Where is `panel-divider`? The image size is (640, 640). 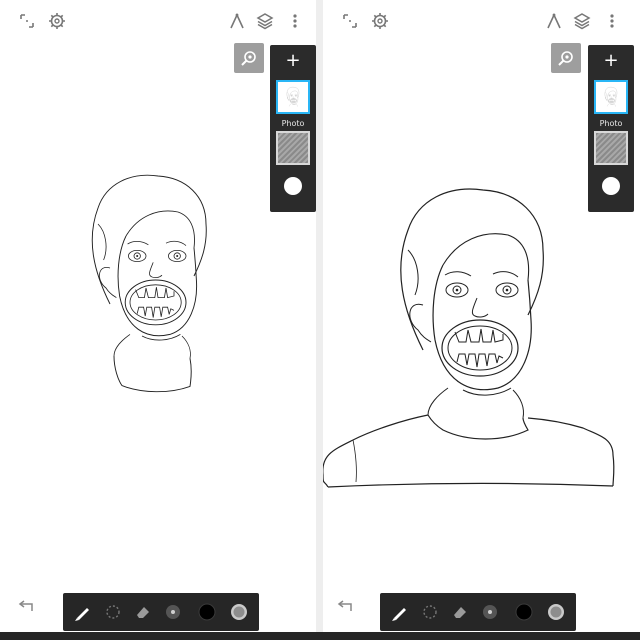
panel-divider is located at coordinates (319, 320).